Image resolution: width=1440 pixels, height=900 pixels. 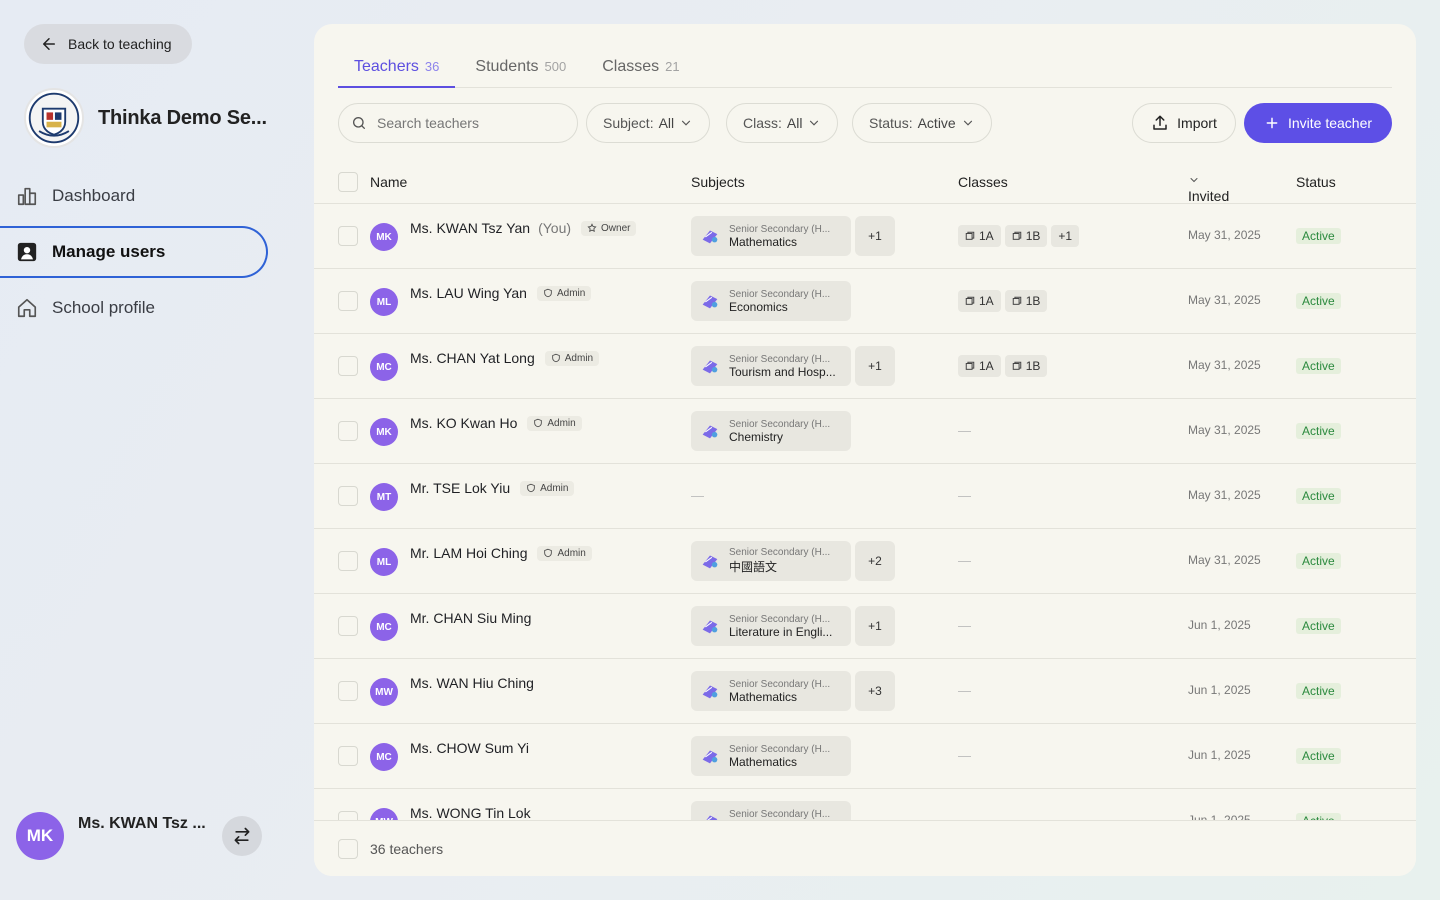 What do you see at coordinates (397, 68) in the screenshot?
I see `tab-teachers: Teachers 36` at bounding box center [397, 68].